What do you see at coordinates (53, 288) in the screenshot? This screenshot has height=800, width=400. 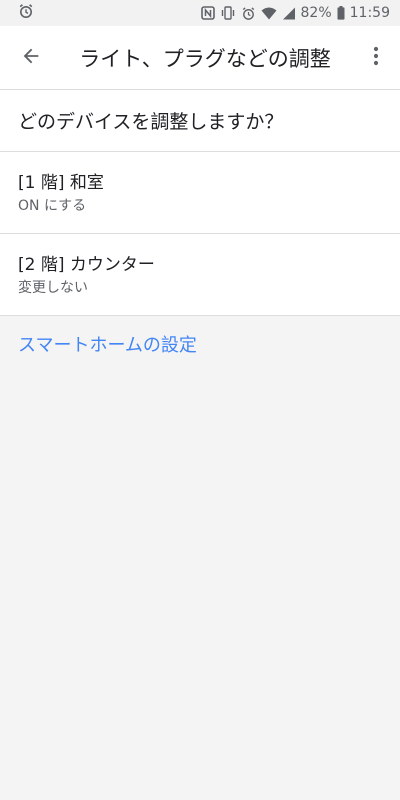 I see `device-status: 変更しない` at bounding box center [53, 288].